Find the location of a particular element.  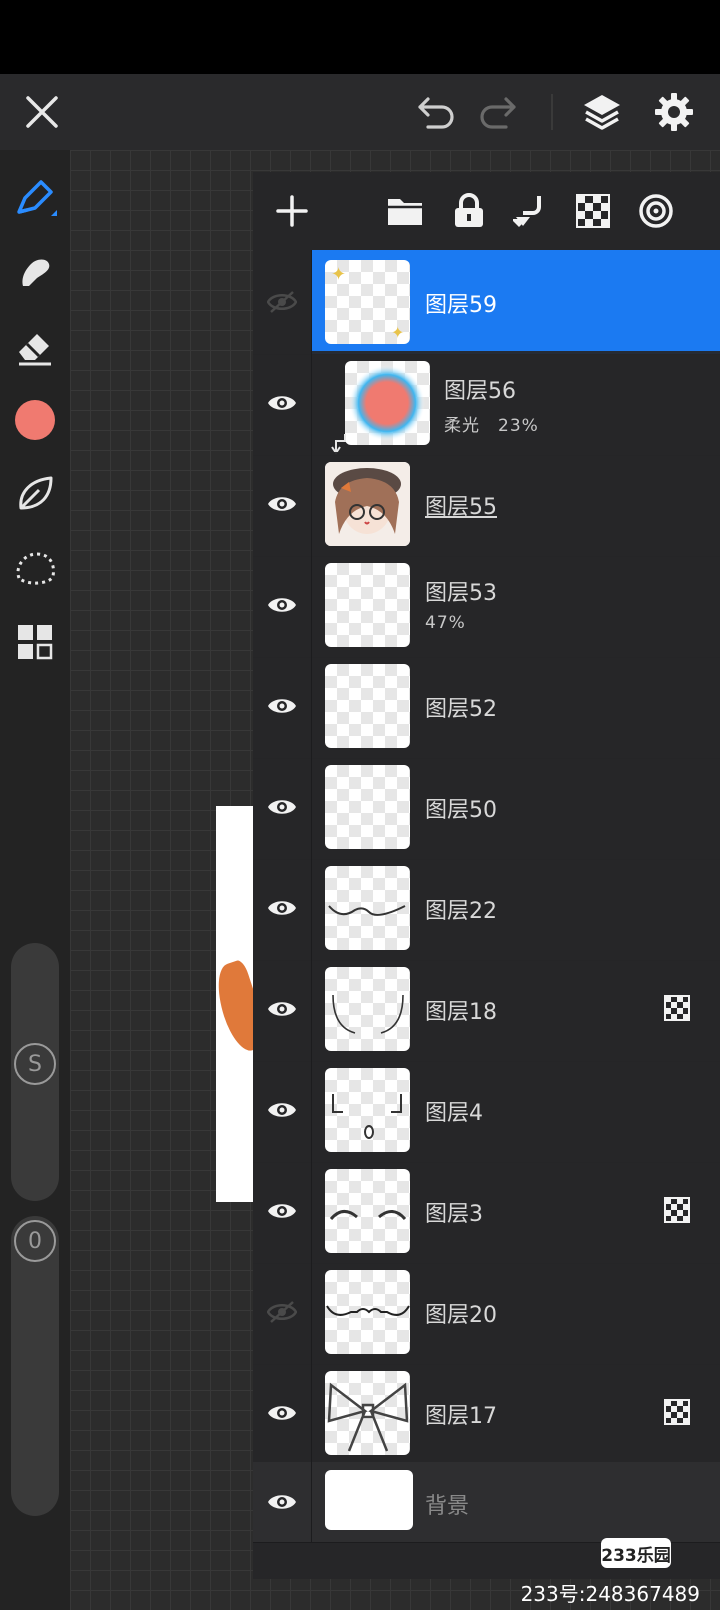

watermark-text: 233号:248367489 is located at coordinates (610, 1594).